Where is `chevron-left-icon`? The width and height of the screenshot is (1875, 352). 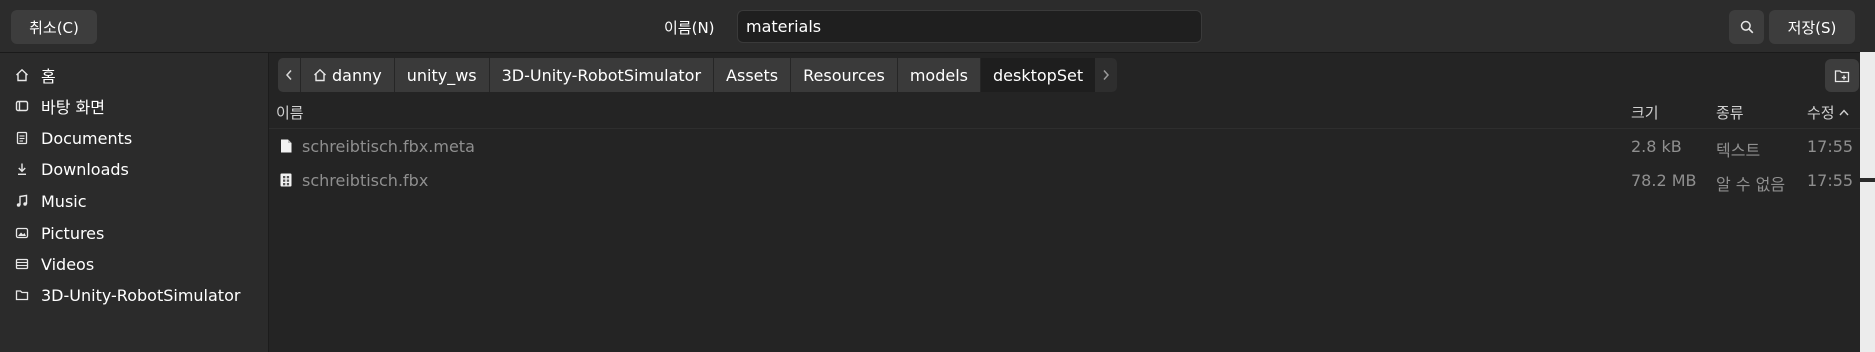 chevron-left-icon is located at coordinates (288, 75).